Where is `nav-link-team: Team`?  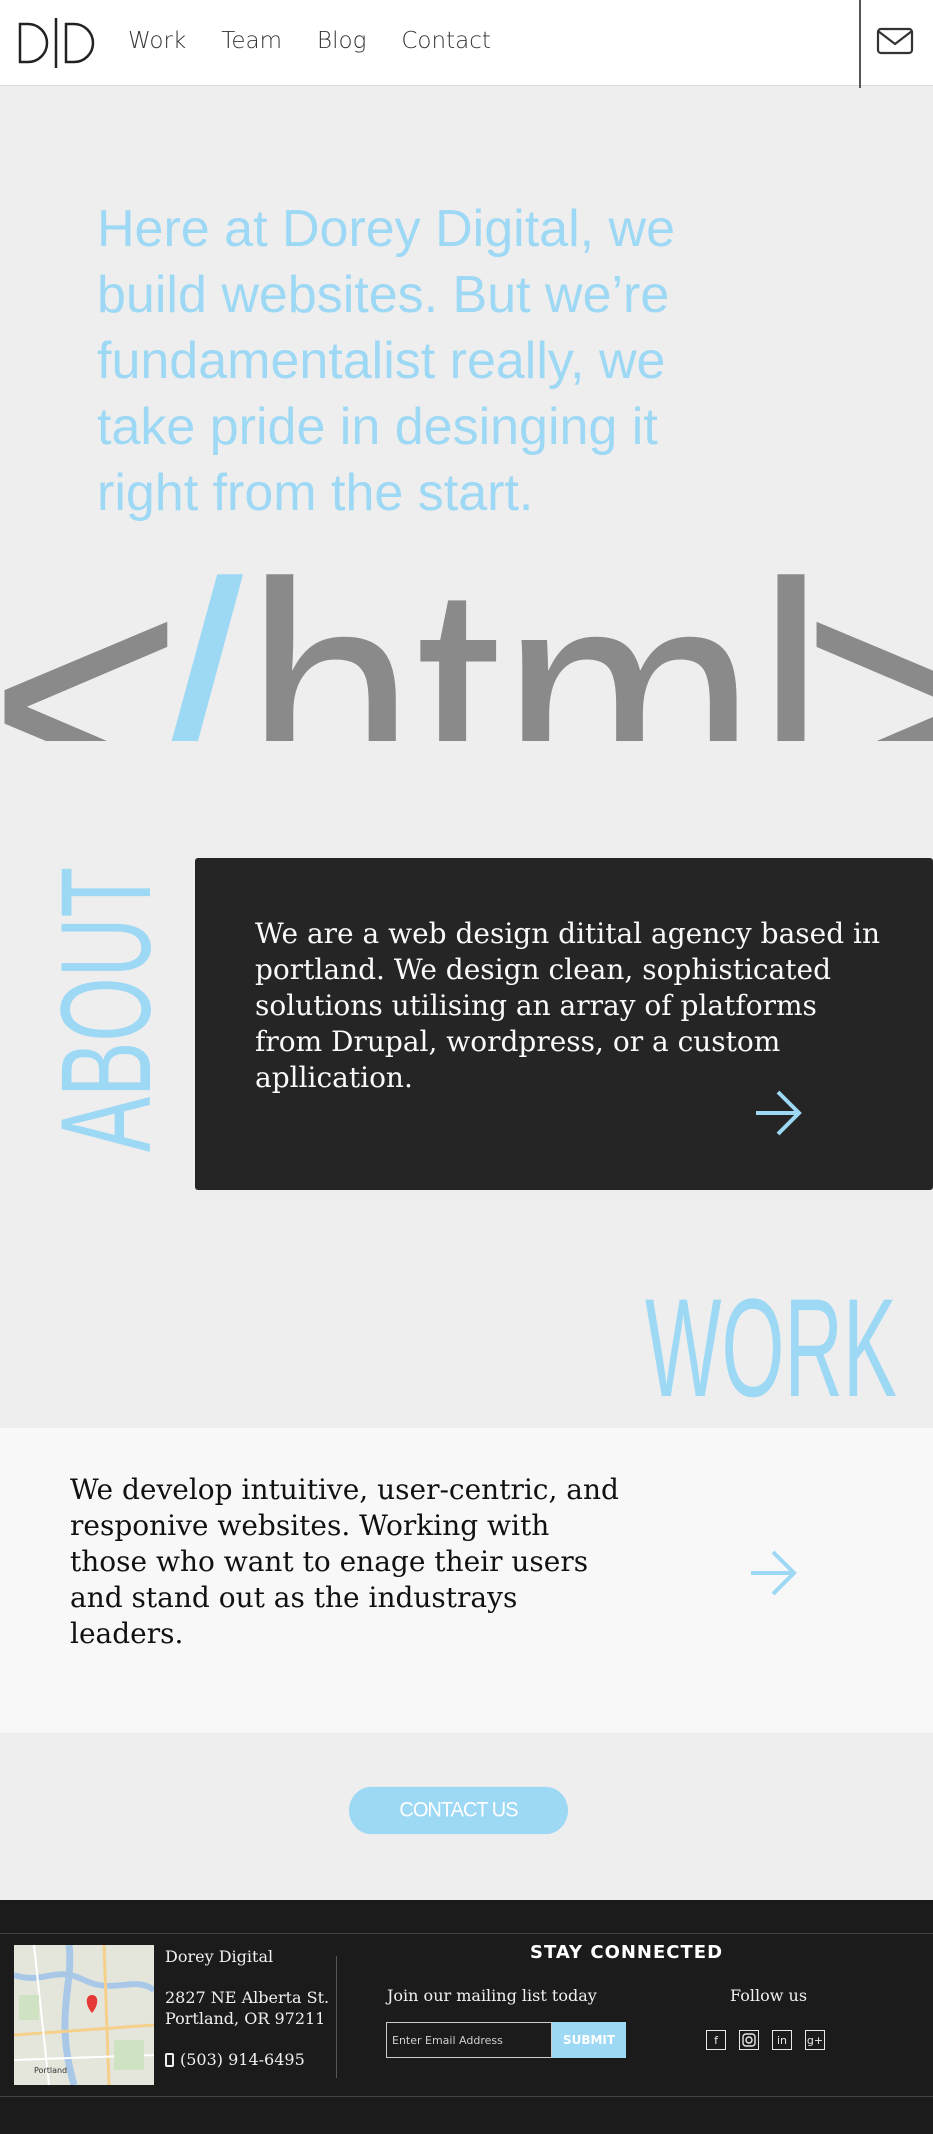 nav-link-team: Team is located at coordinates (251, 41).